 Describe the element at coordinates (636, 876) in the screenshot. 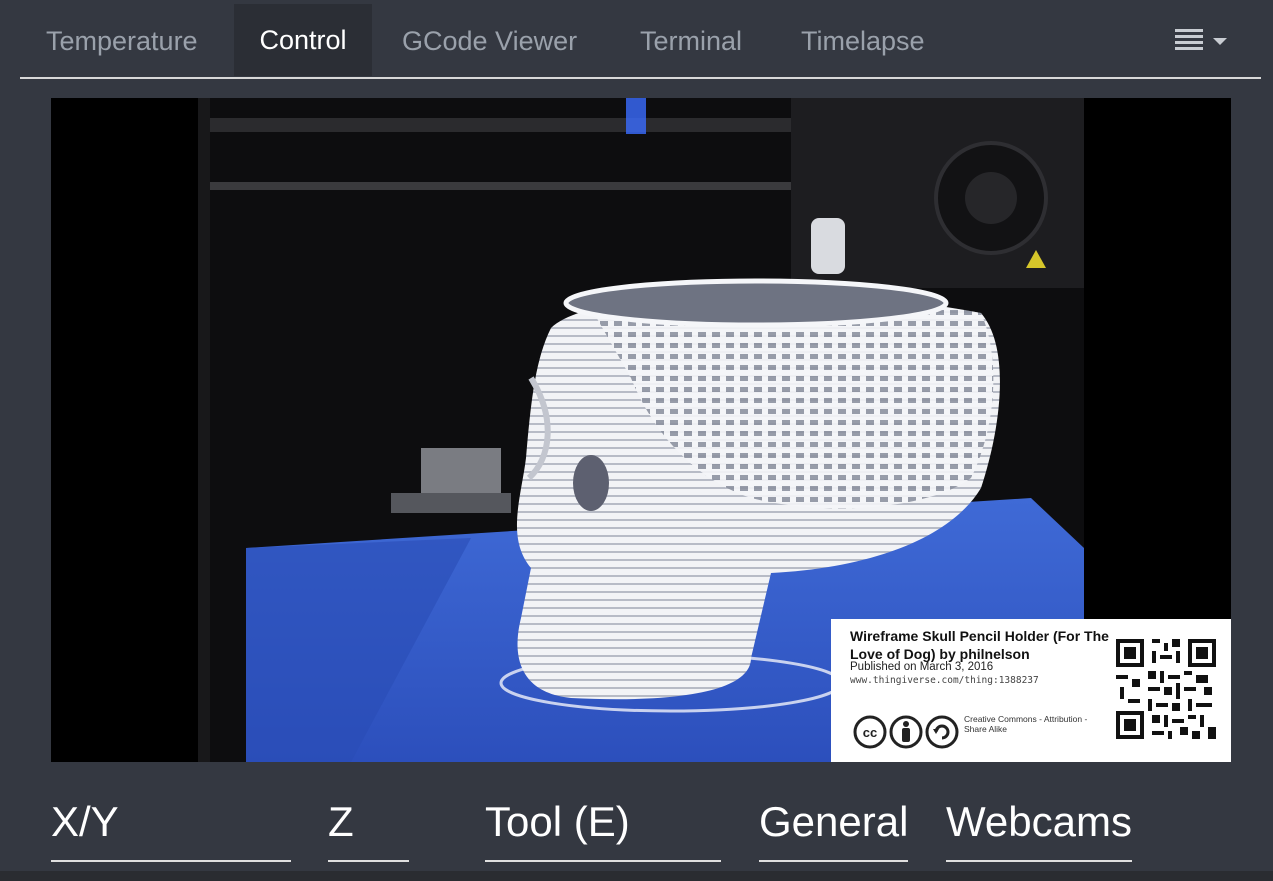

I see `horizontal-scrollbar` at that location.